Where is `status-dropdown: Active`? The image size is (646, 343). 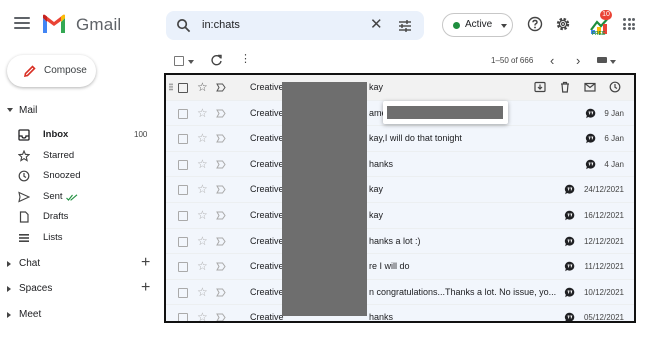 status-dropdown: Active is located at coordinates (477, 25).